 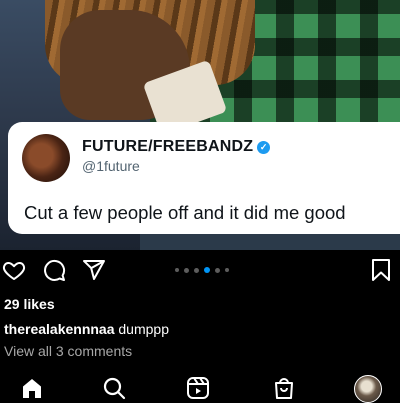 I want to click on likes-count: 29 likes, so click(x=29, y=304).